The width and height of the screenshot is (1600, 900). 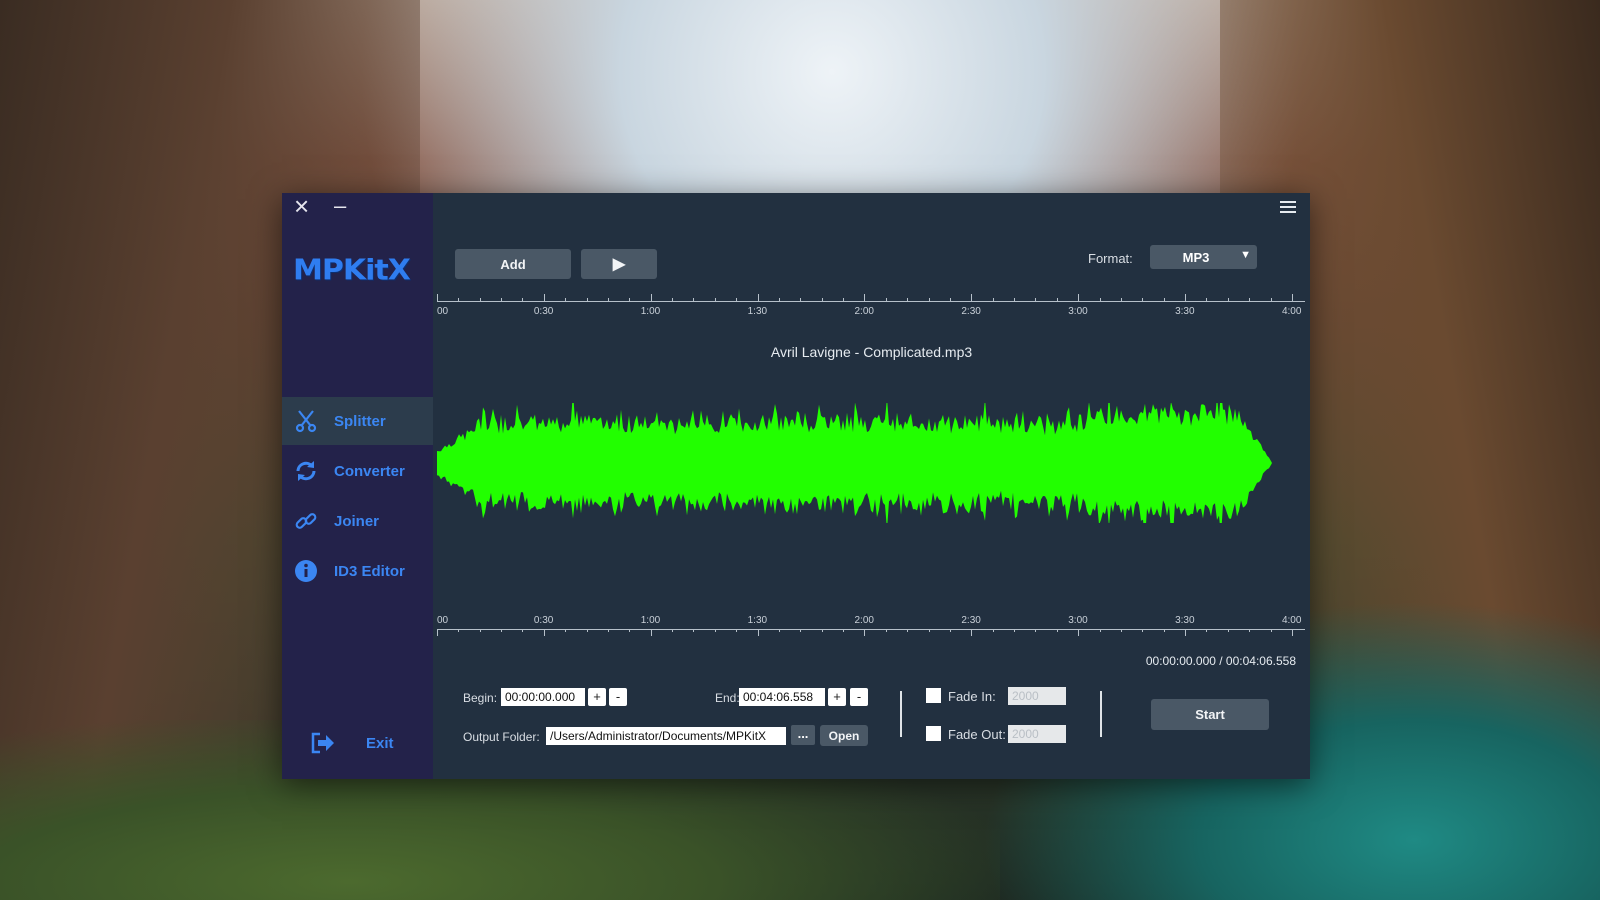 What do you see at coordinates (618, 697) in the screenshot?
I see `begin-minus-button: -` at bounding box center [618, 697].